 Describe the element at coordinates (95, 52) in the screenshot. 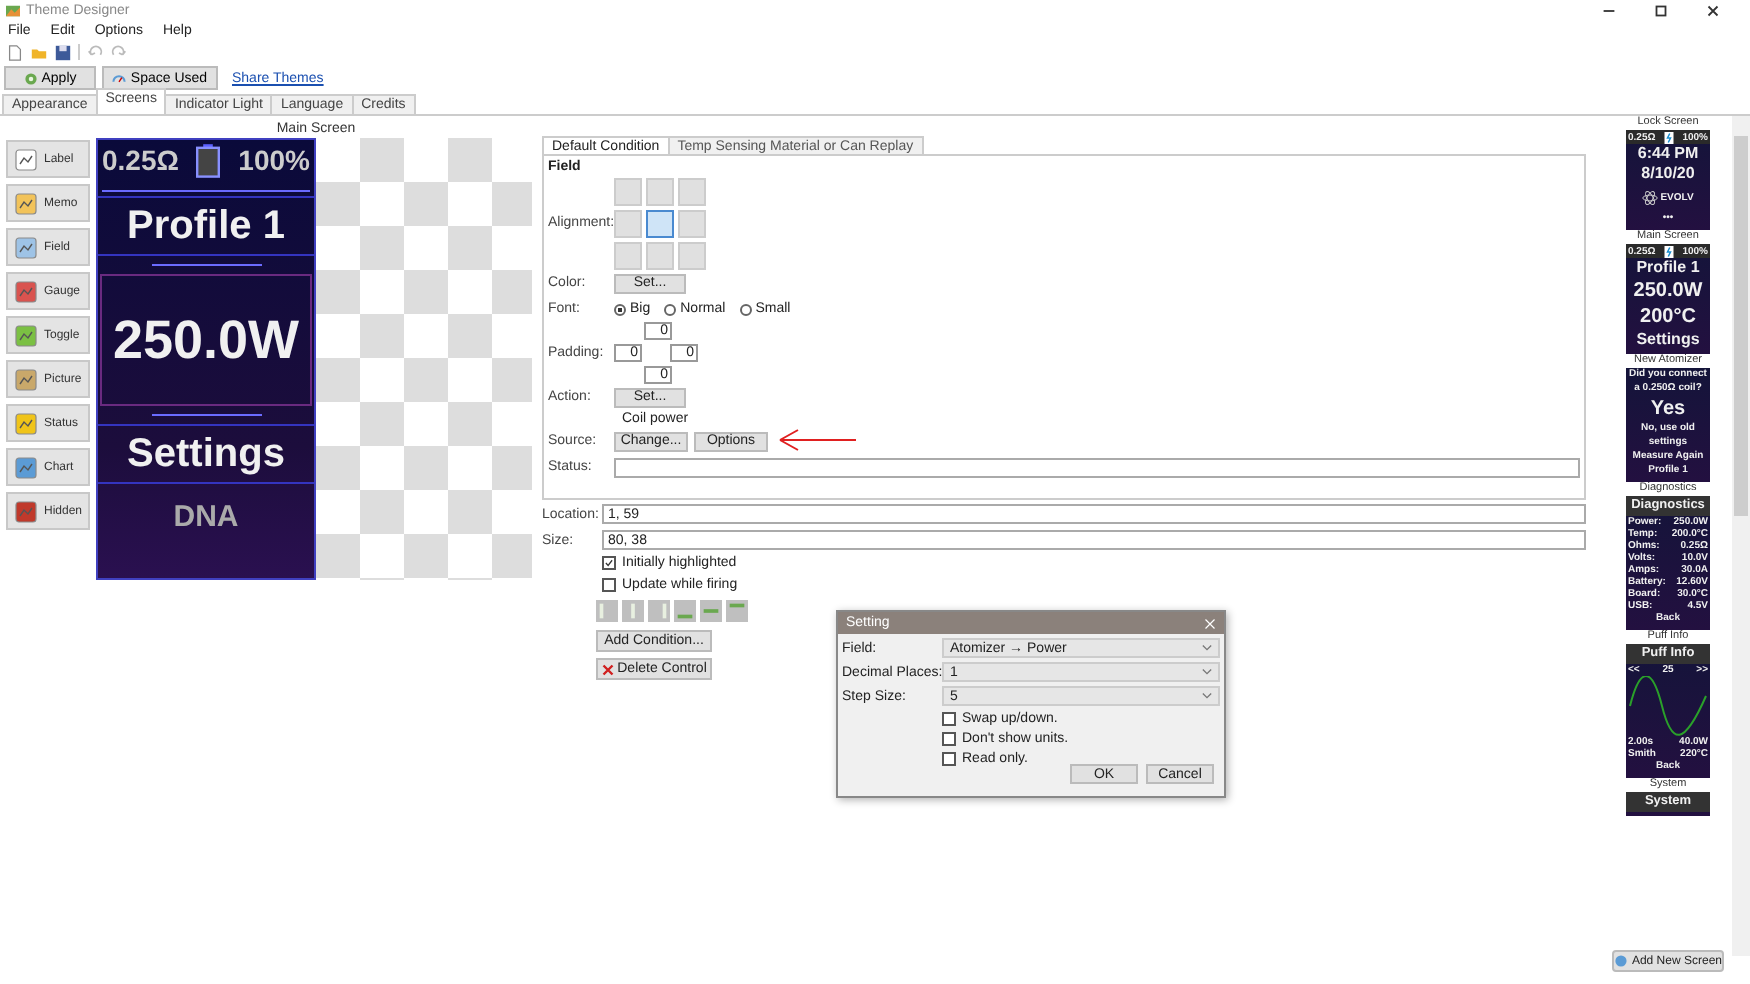

I see `undo-icon` at that location.